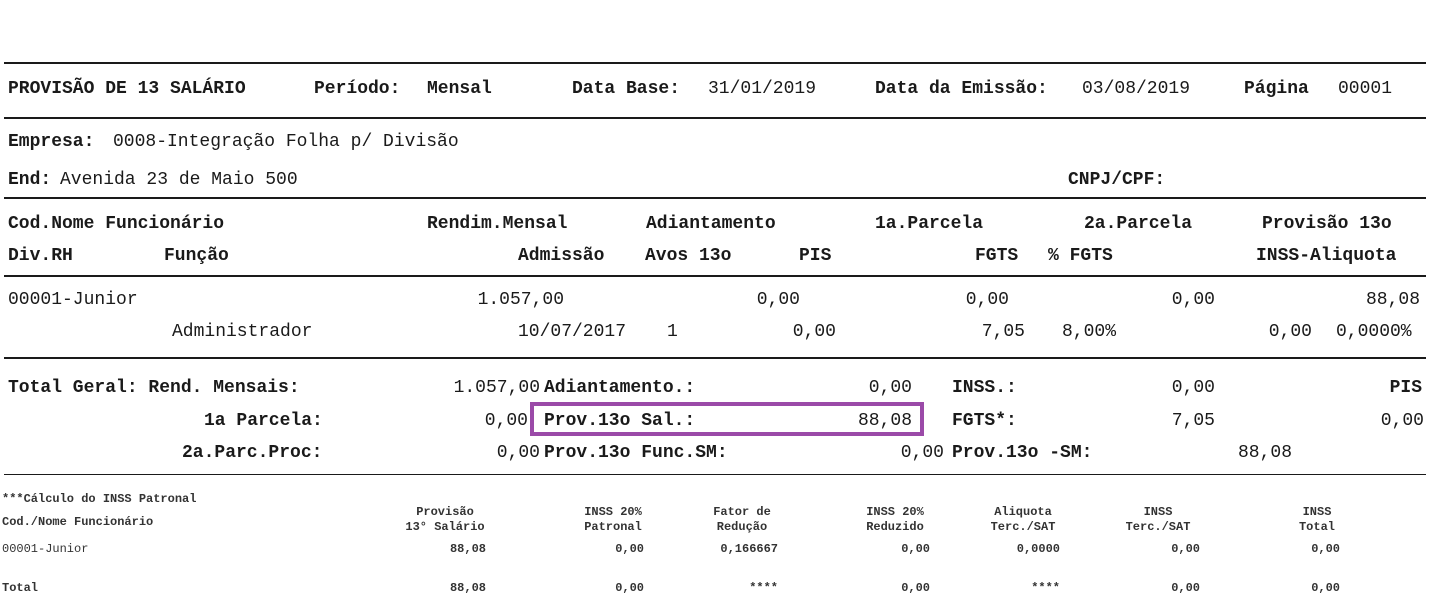 The width and height of the screenshot is (1430, 603). What do you see at coordinates (742, 512) in the screenshot?
I see `inss-header-fator-1: Fator de` at bounding box center [742, 512].